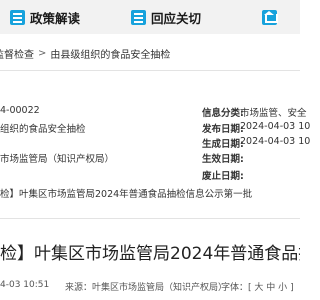 The image size is (320, 300). I want to click on article-title: 检】叶集区市场监管局2024年普通食品抽检, so click(150, 252).